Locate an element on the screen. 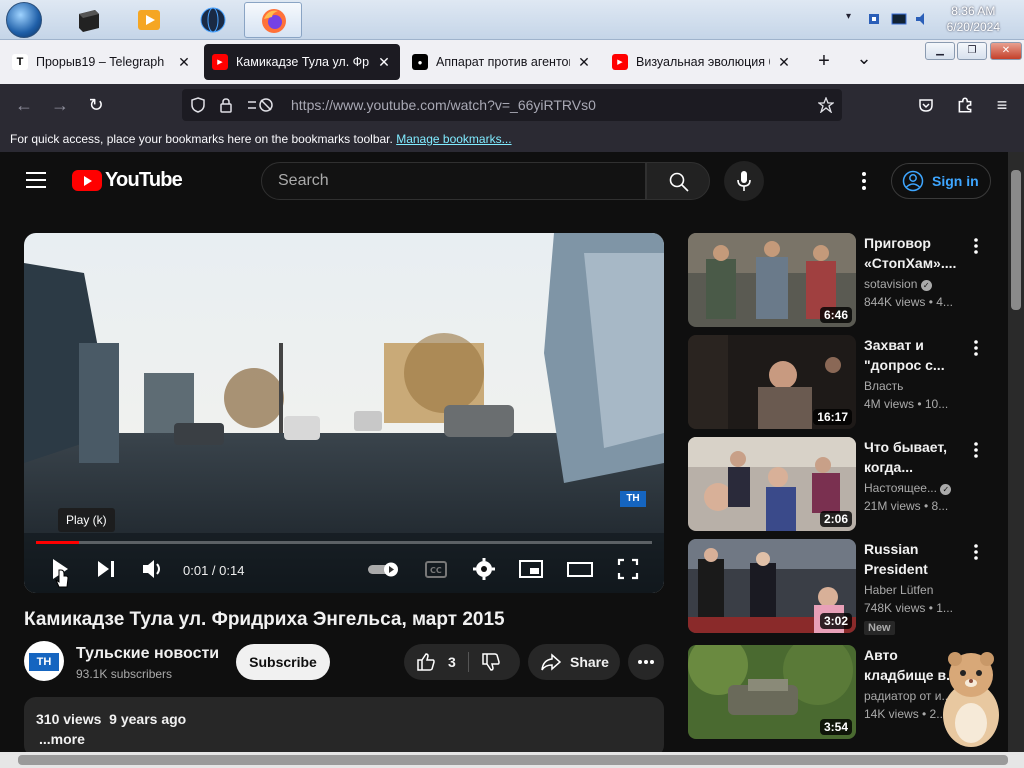  tab-youtube-brand: ▶ Визуальная эволюция бренда ✕ is located at coordinates (702, 62).